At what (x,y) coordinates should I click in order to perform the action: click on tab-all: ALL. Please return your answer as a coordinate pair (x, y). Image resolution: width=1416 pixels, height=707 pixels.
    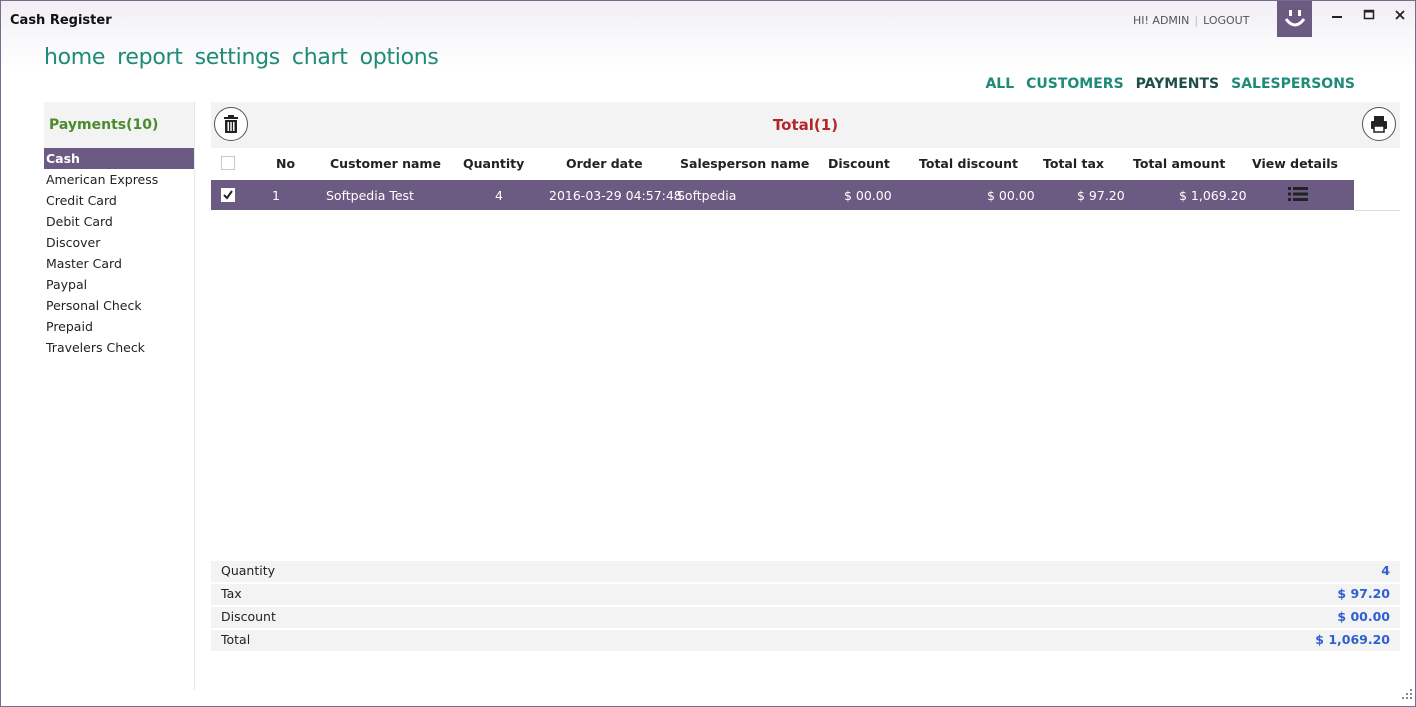
    Looking at the image, I should click on (999, 84).